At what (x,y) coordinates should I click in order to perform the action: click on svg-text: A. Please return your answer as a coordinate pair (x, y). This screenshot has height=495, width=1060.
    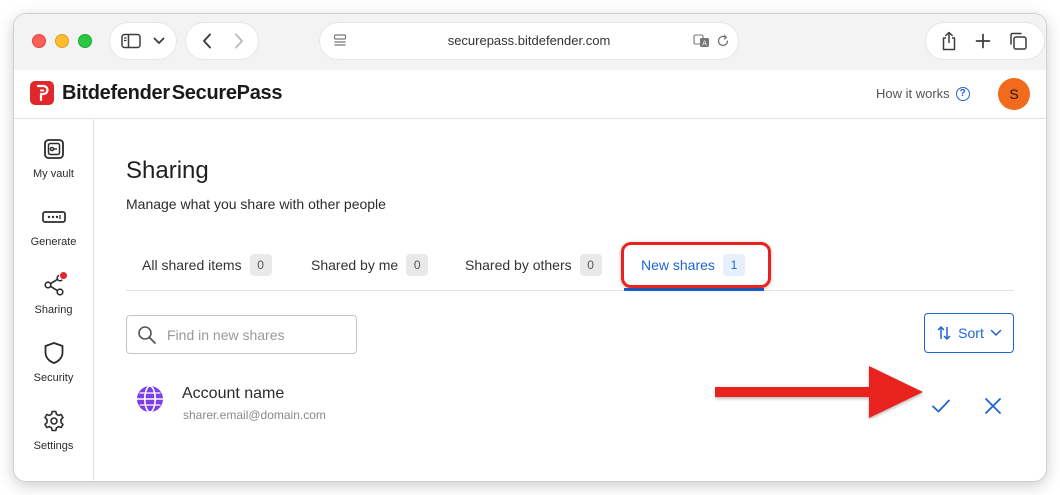
    Looking at the image, I should click on (704, 44).